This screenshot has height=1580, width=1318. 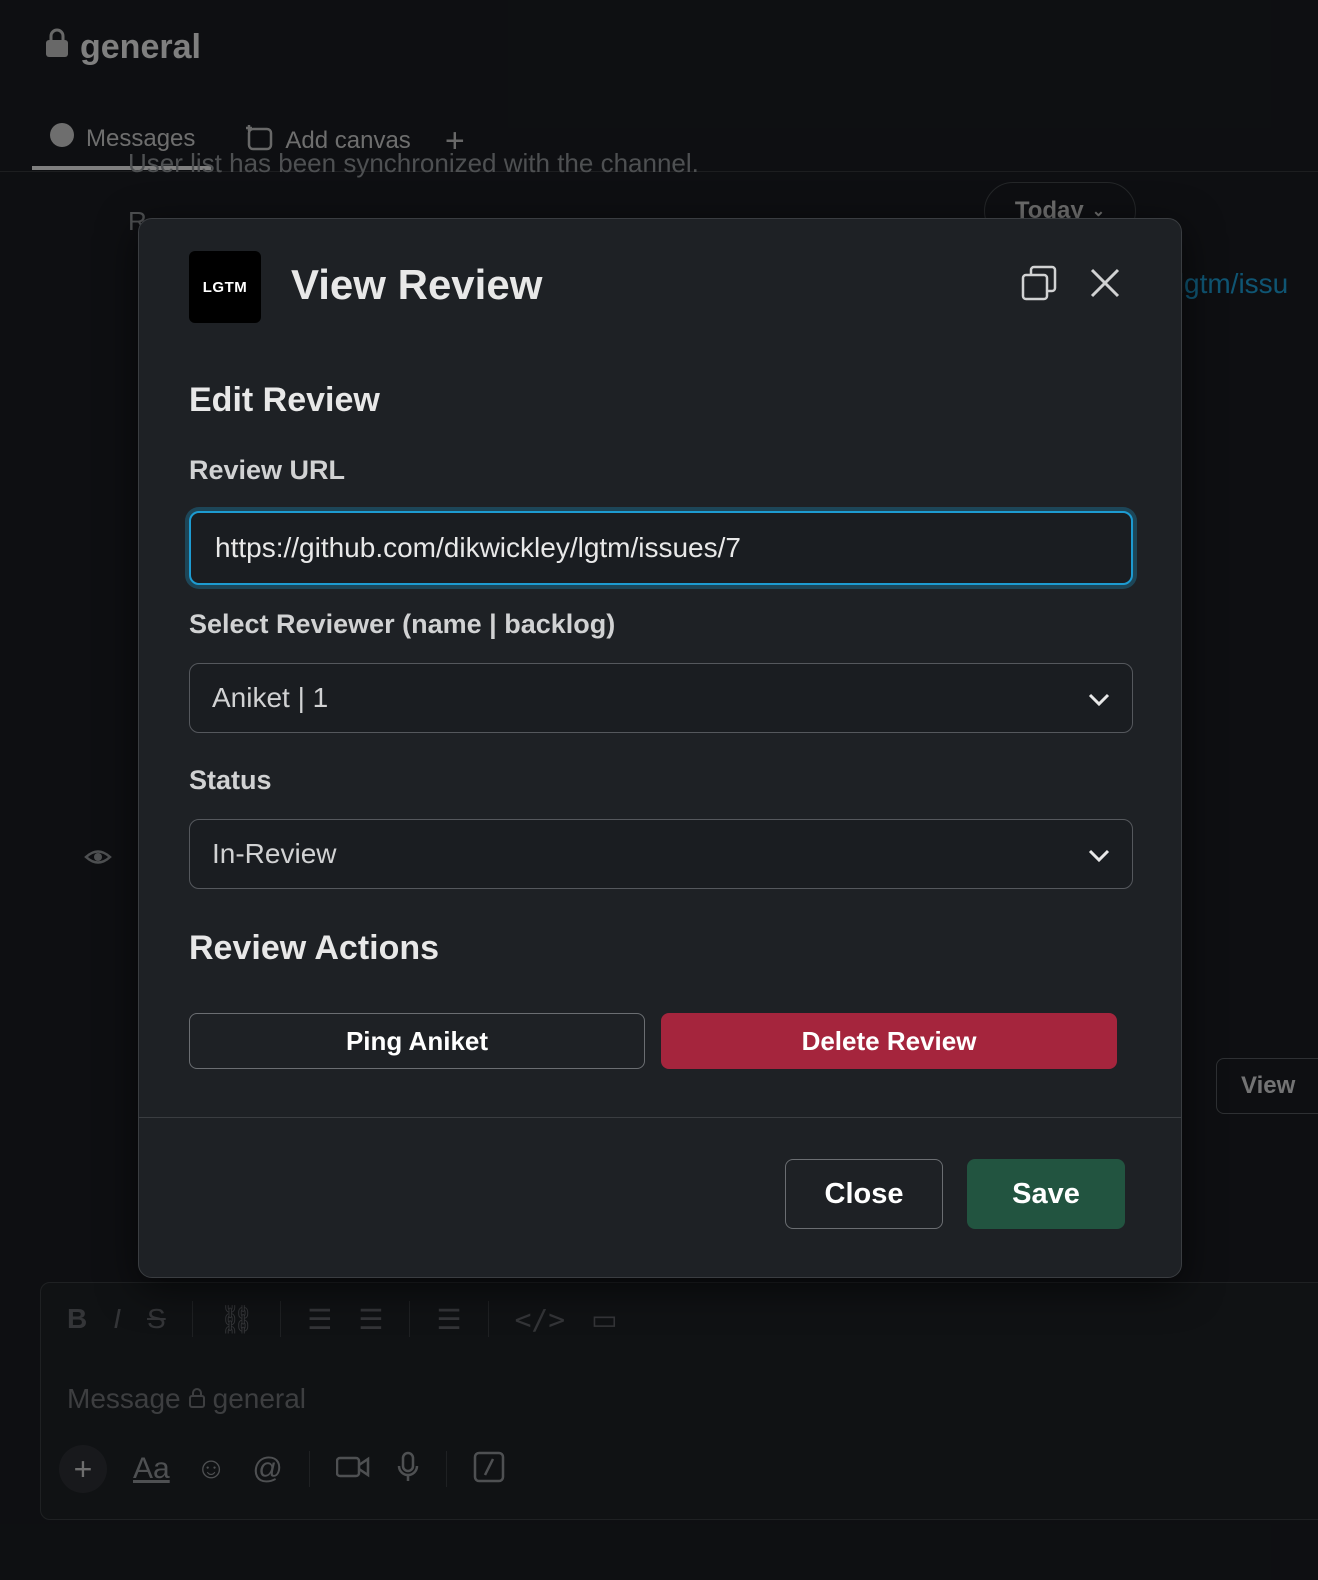 What do you see at coordinates (660, 1117) in the screenshot?
I see `modal-footer-divider` at bounding box center [660, 1117].